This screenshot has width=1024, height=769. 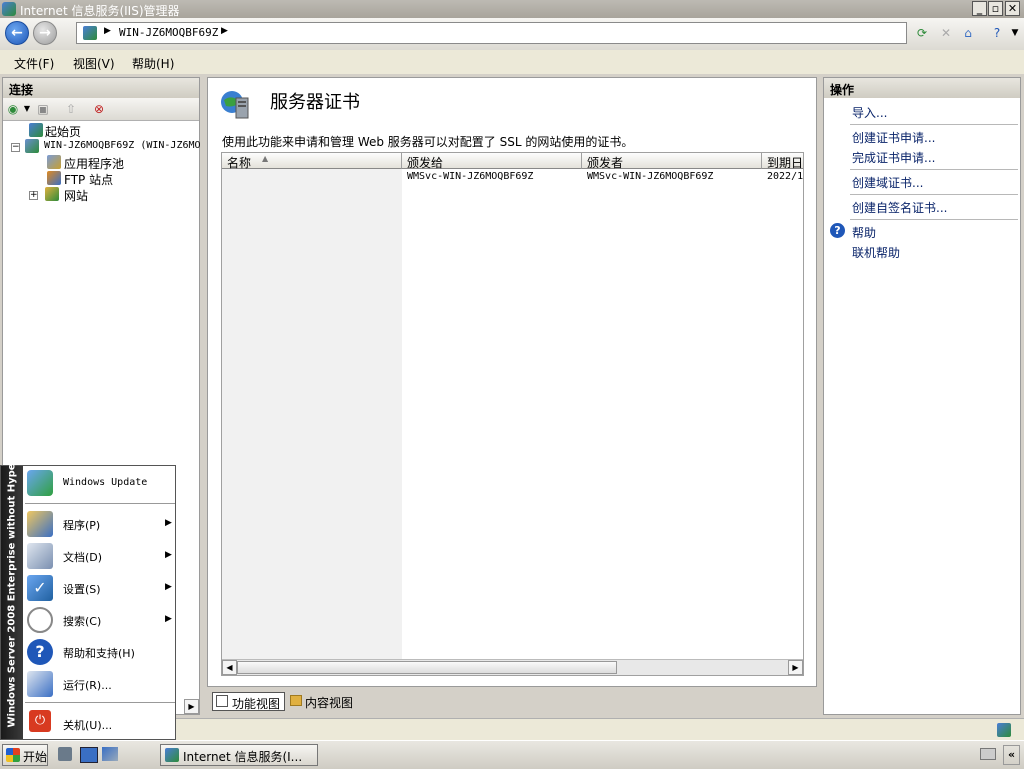 I want to click on scrollbar-thumb, so click(x=427, y=667).